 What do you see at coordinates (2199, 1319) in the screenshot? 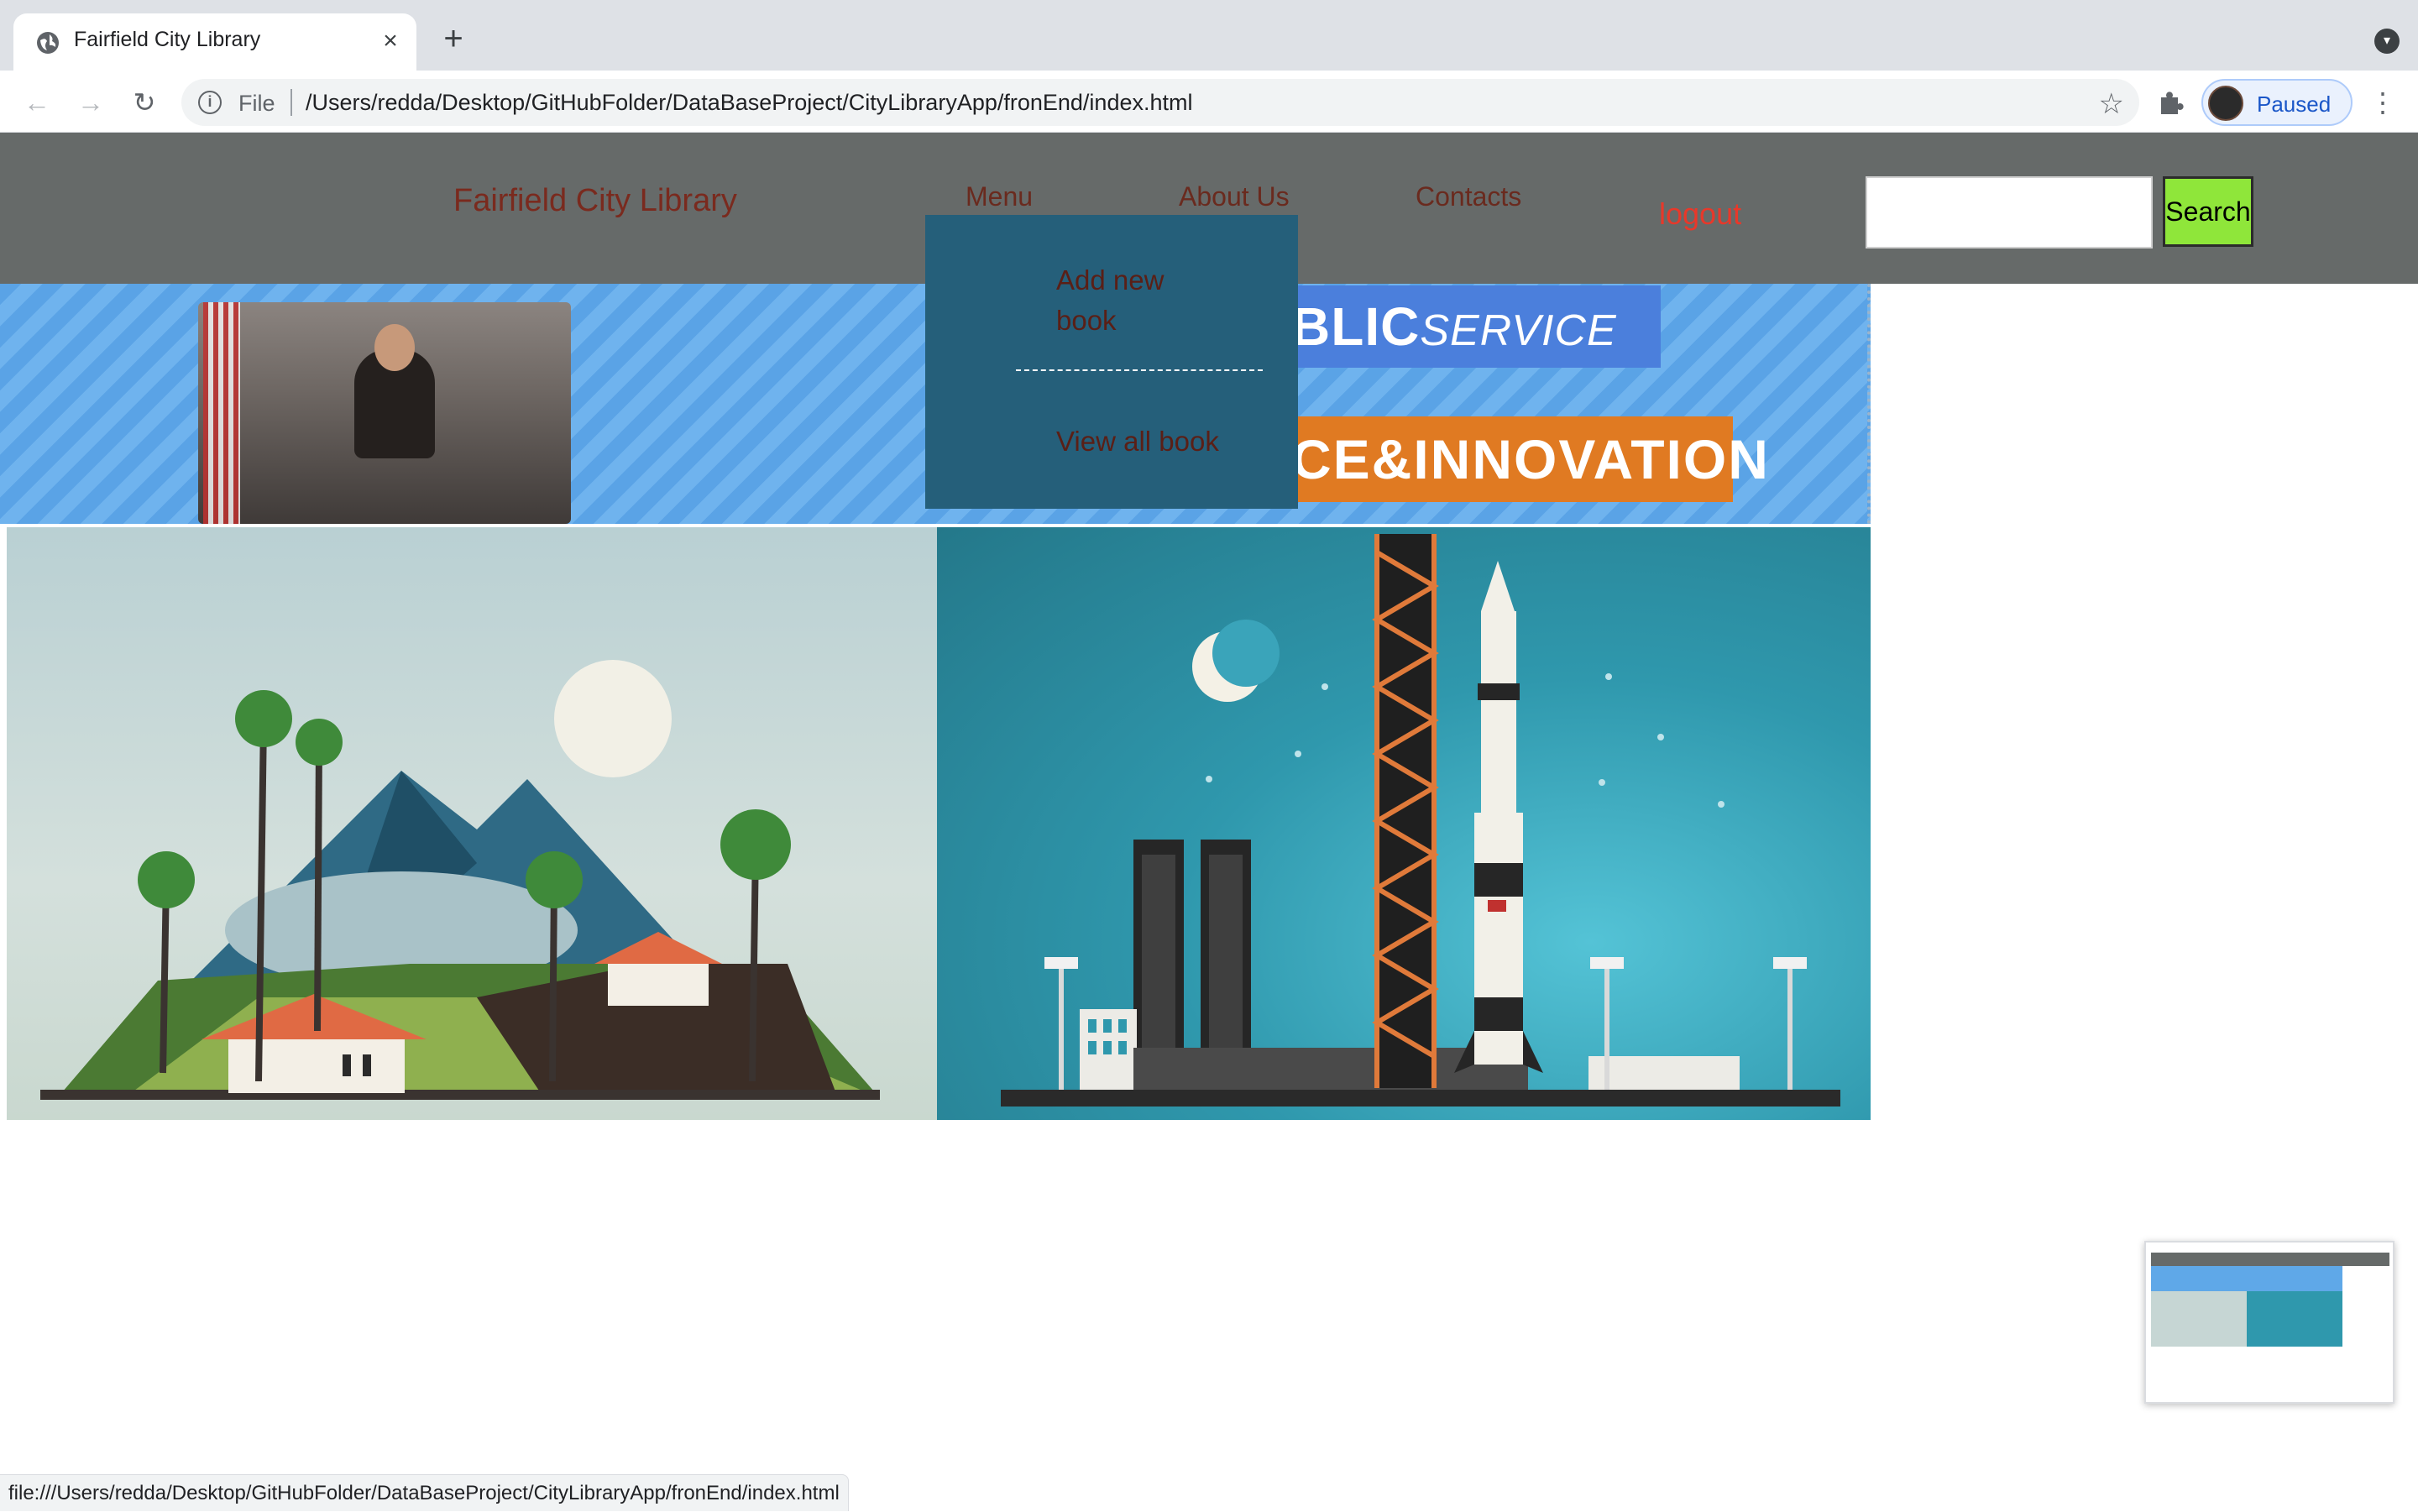
I see `thumbnail-left-illustration` at bounding box center [2199, 1319].